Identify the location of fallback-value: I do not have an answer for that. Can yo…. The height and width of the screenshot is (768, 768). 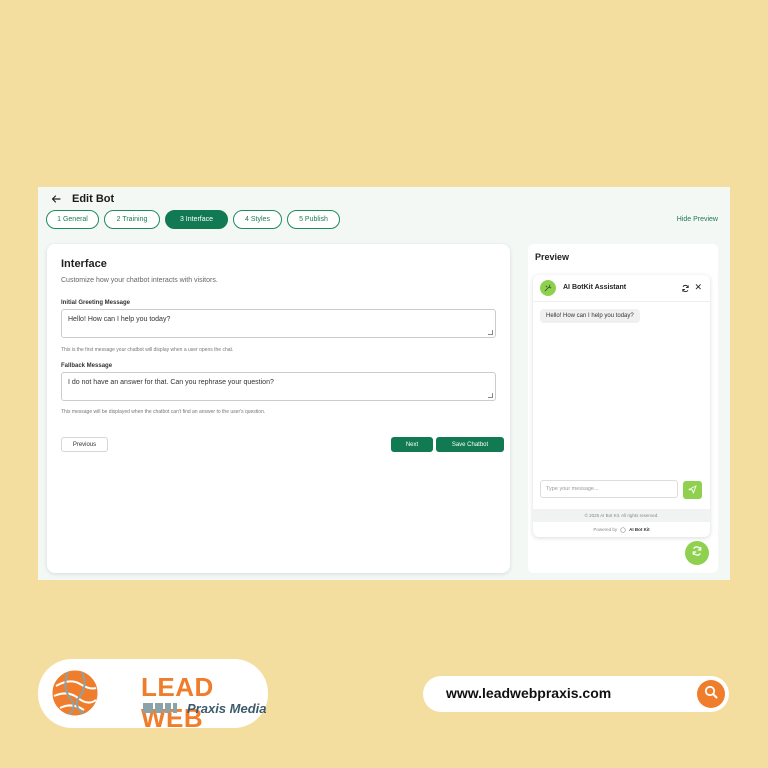
(171, 382).